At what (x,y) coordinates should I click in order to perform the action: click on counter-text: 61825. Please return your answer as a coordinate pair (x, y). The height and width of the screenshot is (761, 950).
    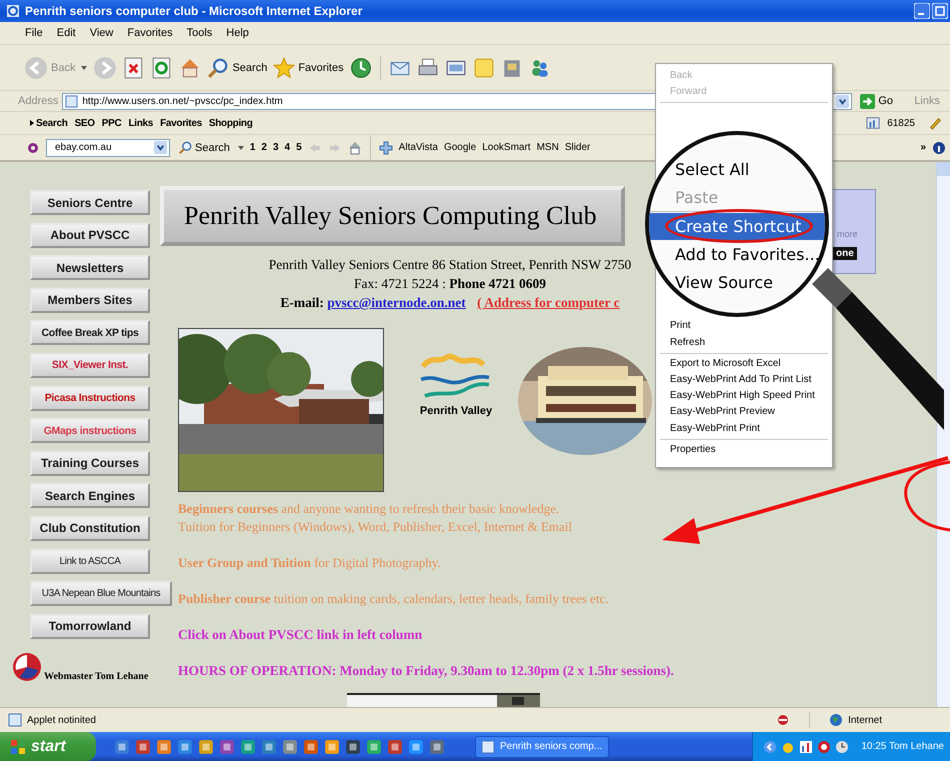
    Looking at the image, I should click on (901, 123).